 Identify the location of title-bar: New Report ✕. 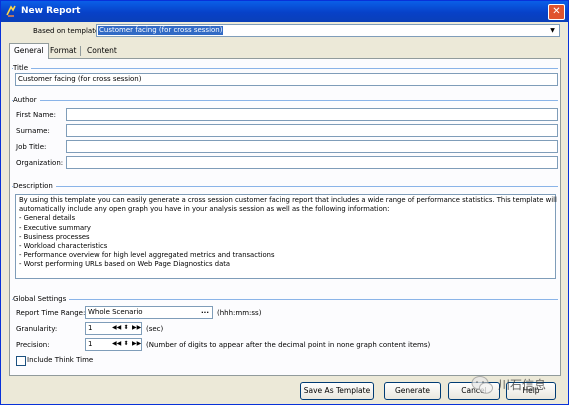
(284, 11).